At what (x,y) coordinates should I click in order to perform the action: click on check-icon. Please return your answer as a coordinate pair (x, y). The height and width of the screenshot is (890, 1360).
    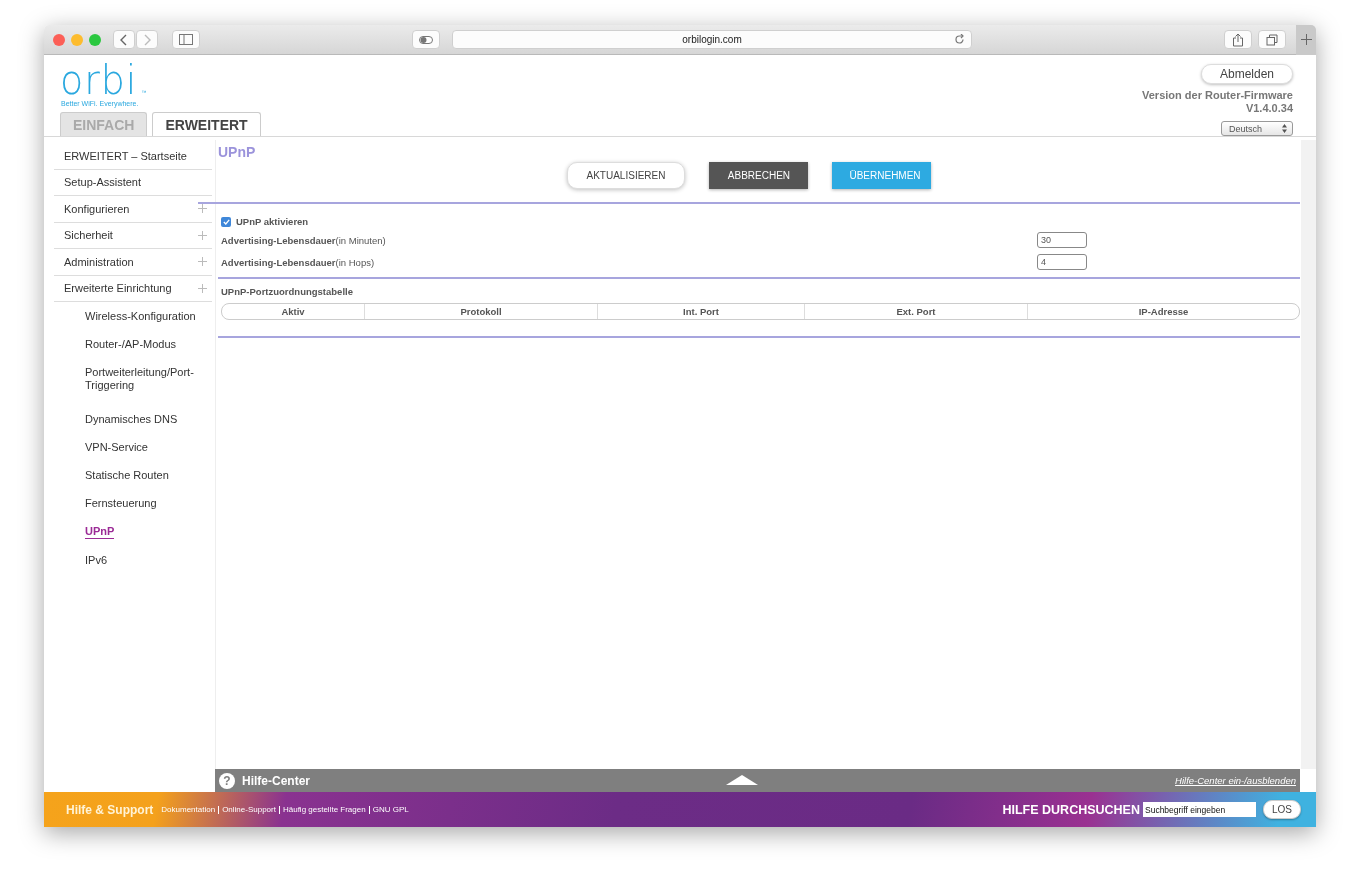
    Looking at the image, I should click on (226, 221).